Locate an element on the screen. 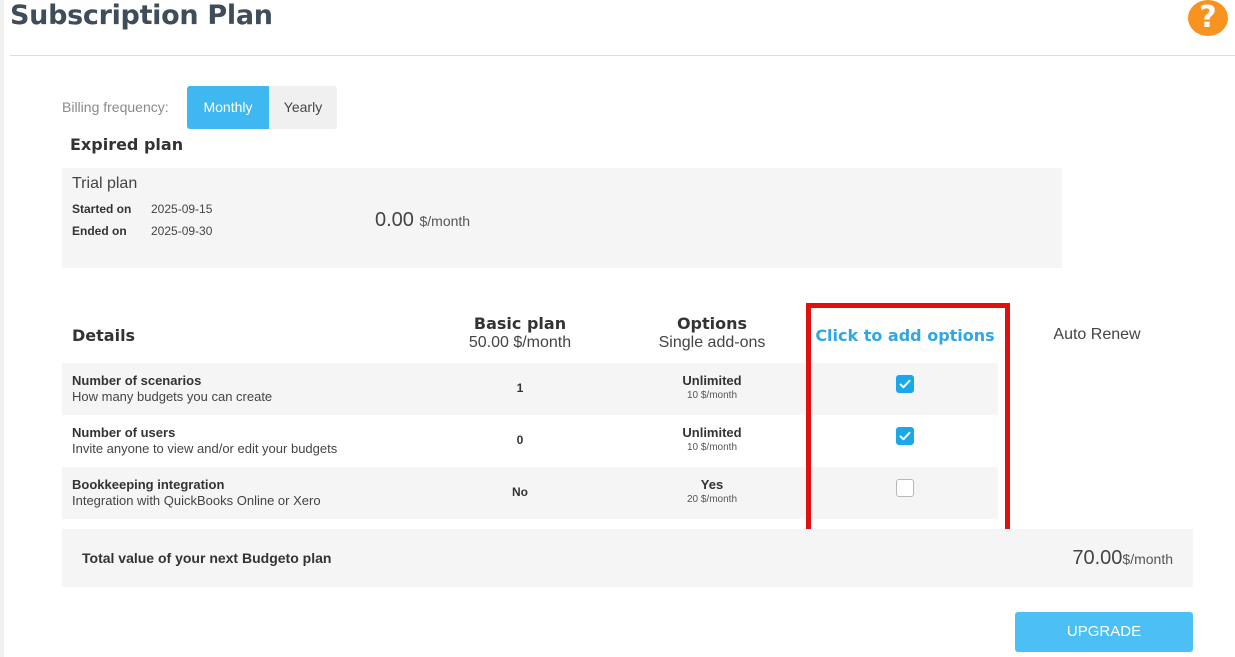 This screenshot has width=1235, height=657. options-column-header: Options Single add-ons is located at coordinates (712, 333).